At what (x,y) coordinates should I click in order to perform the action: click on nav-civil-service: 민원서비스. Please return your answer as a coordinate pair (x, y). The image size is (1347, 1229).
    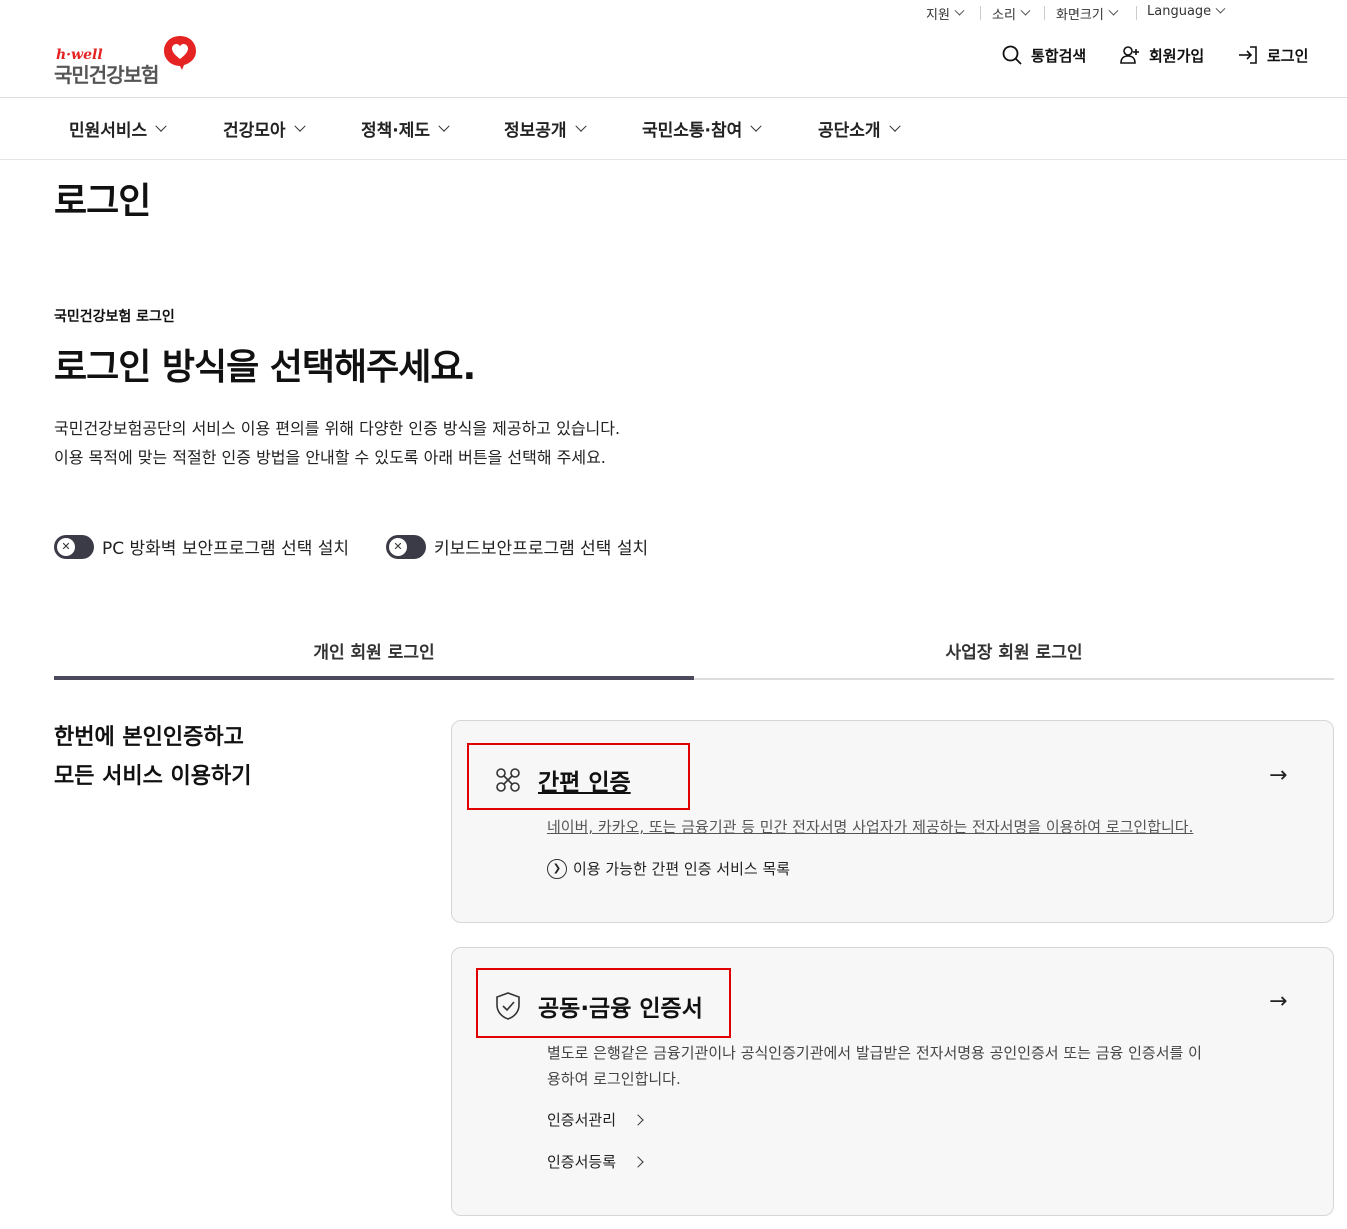
    Looking at the image, I should click on (118, 128).